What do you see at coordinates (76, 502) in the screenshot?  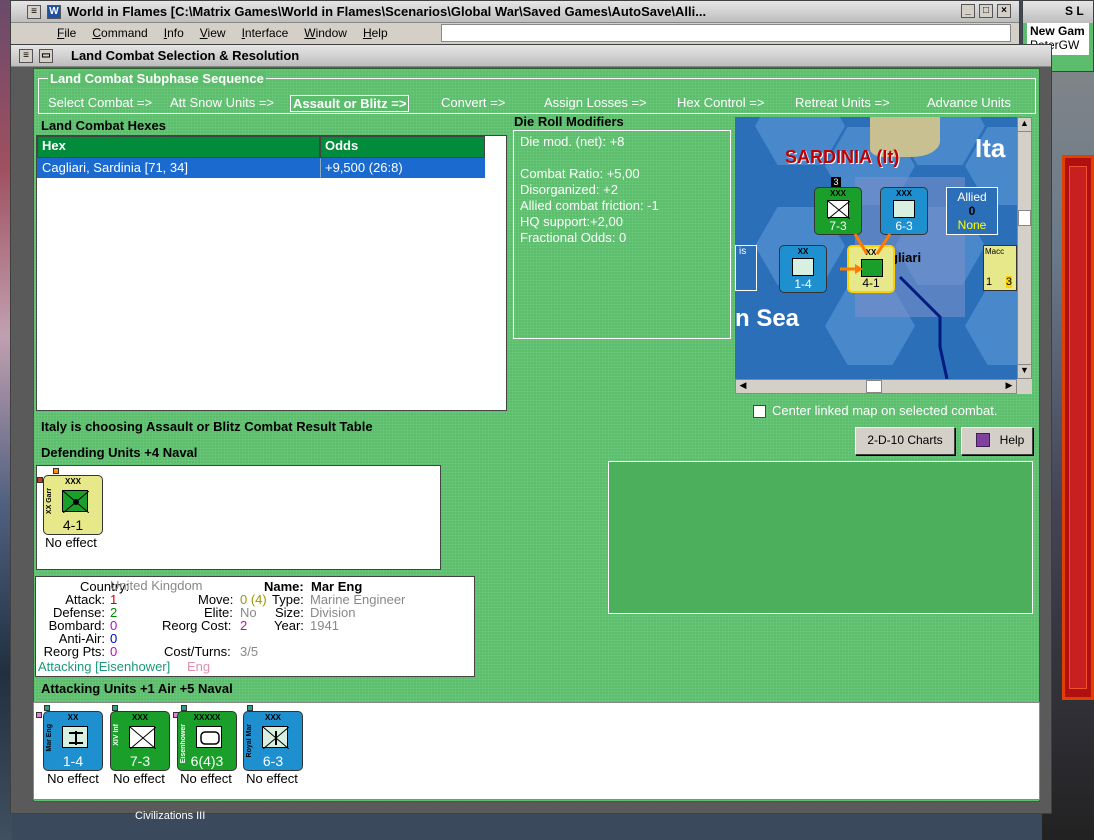 I see `garrison-icon` at bounding box center [76, 502].